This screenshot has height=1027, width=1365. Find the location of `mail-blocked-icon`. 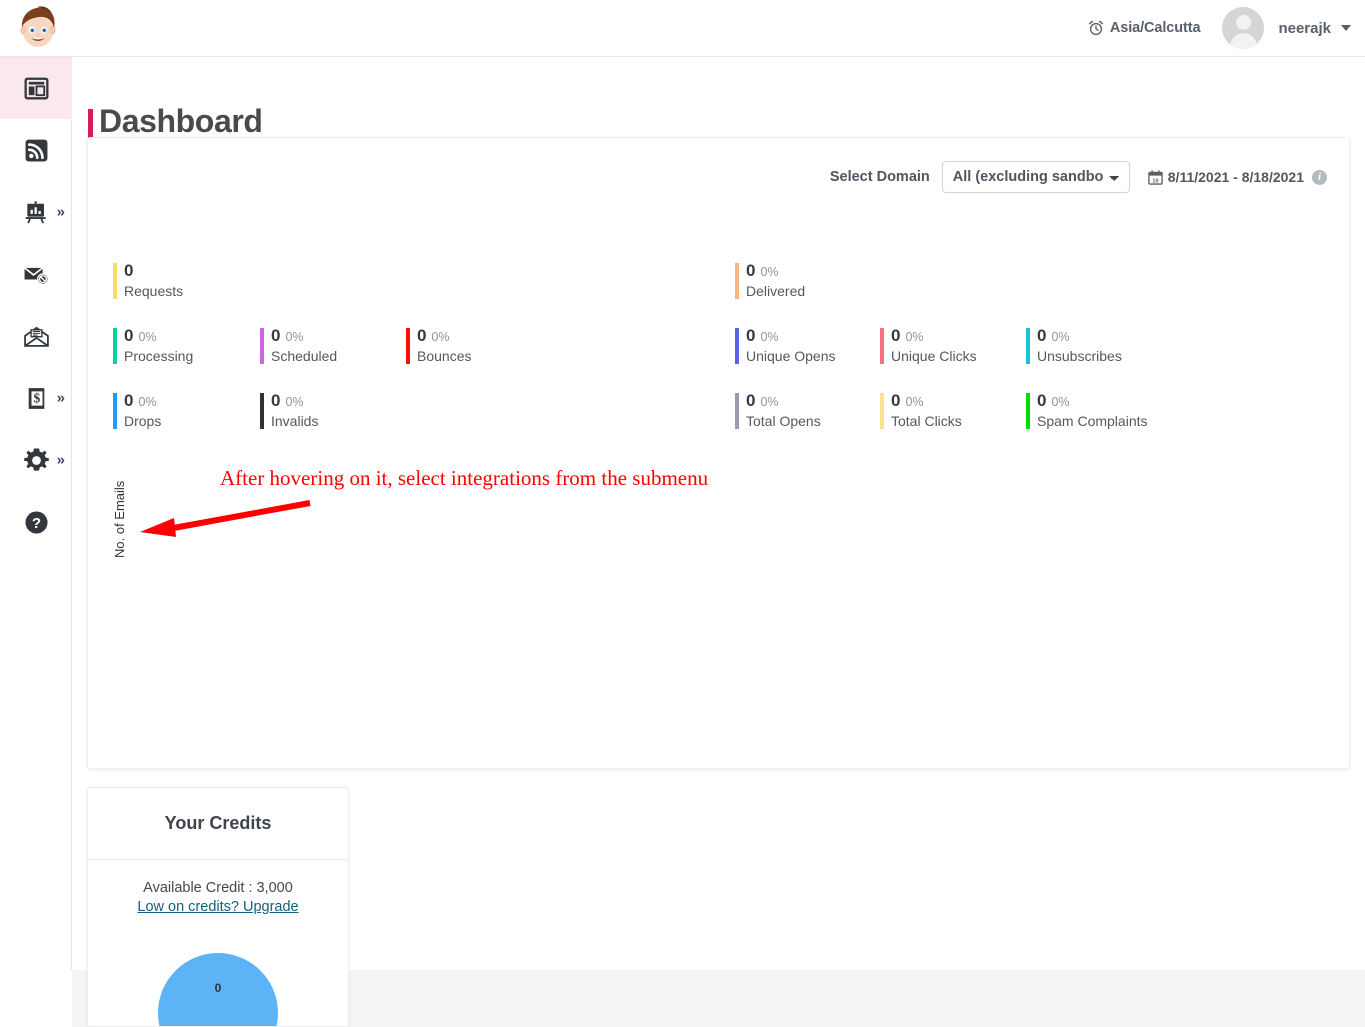

mail-blocked-icon is located at coordinates (36, 274).